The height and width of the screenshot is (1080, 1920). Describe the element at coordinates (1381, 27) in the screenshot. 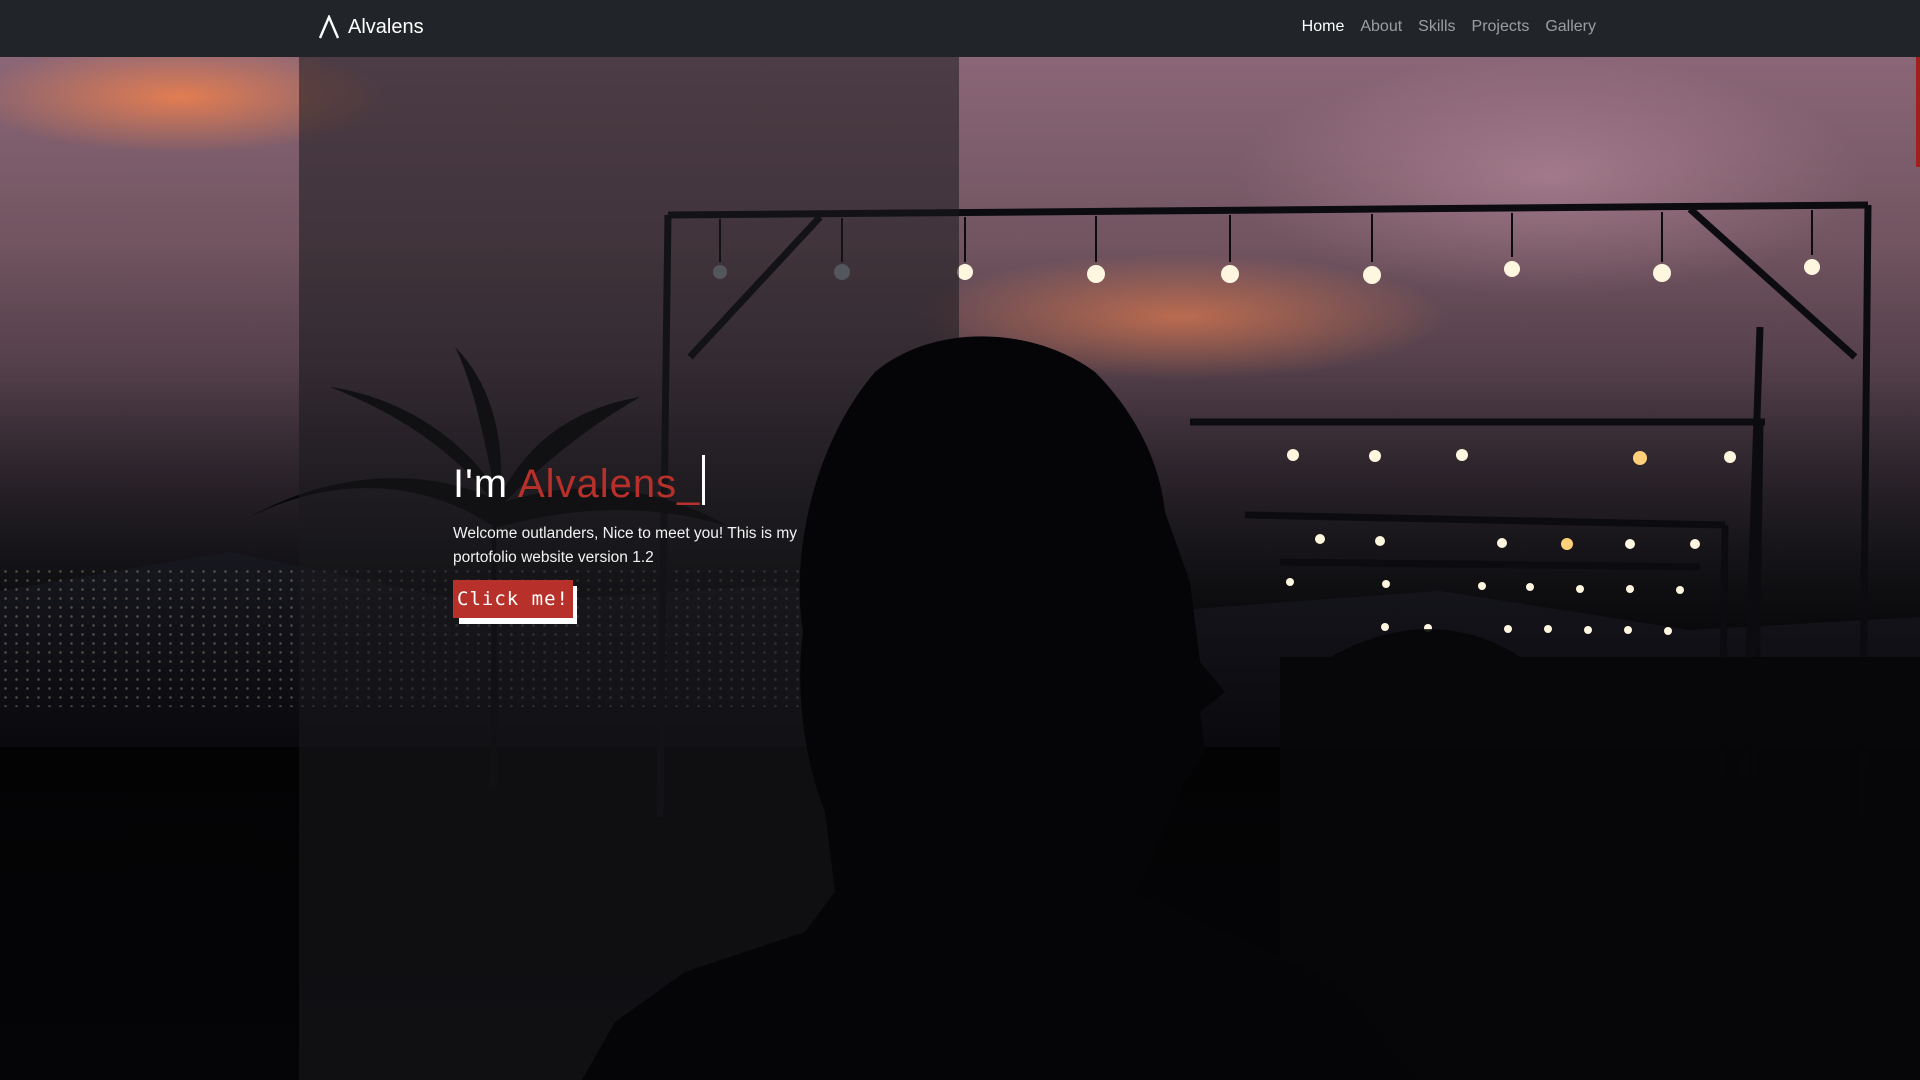

I see `nav-link-about: About` at that location.